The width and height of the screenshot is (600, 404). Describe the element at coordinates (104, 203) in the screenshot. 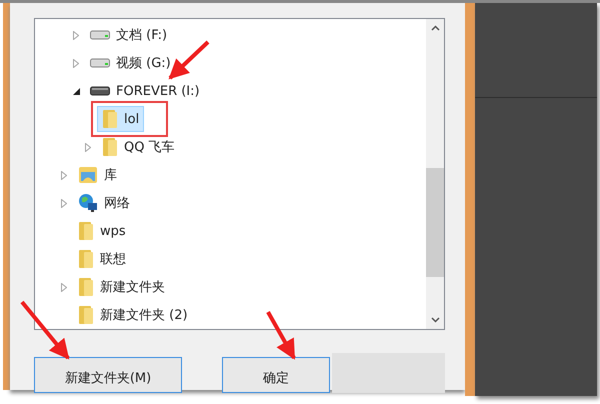

I see `tree-item: 网络` at that location.